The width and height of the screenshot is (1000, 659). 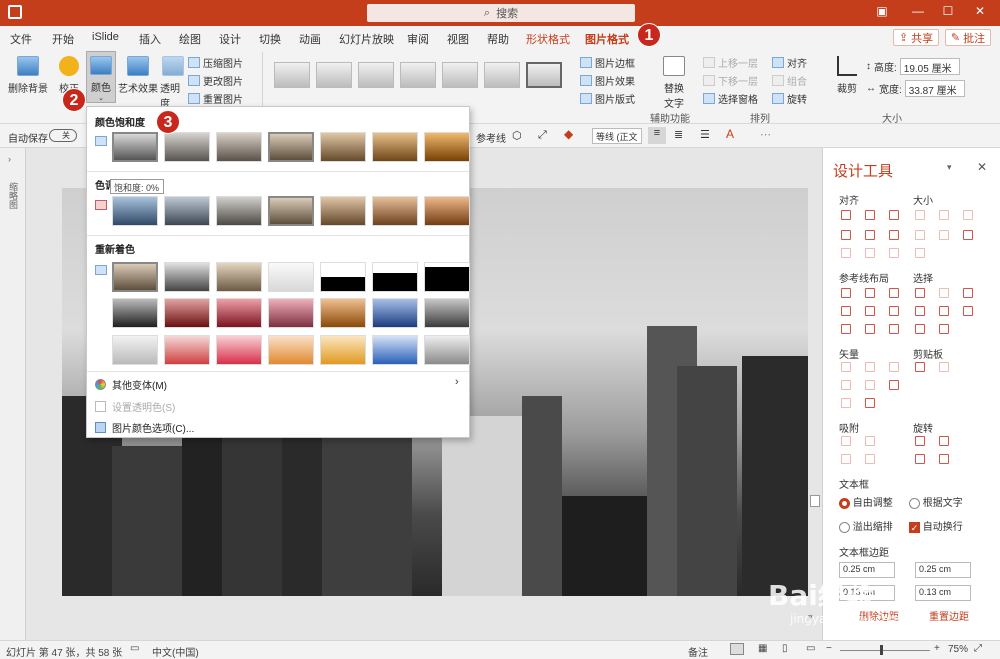 I want to click on ribbon-display-icon: ▣, so click(x=882, y=13).